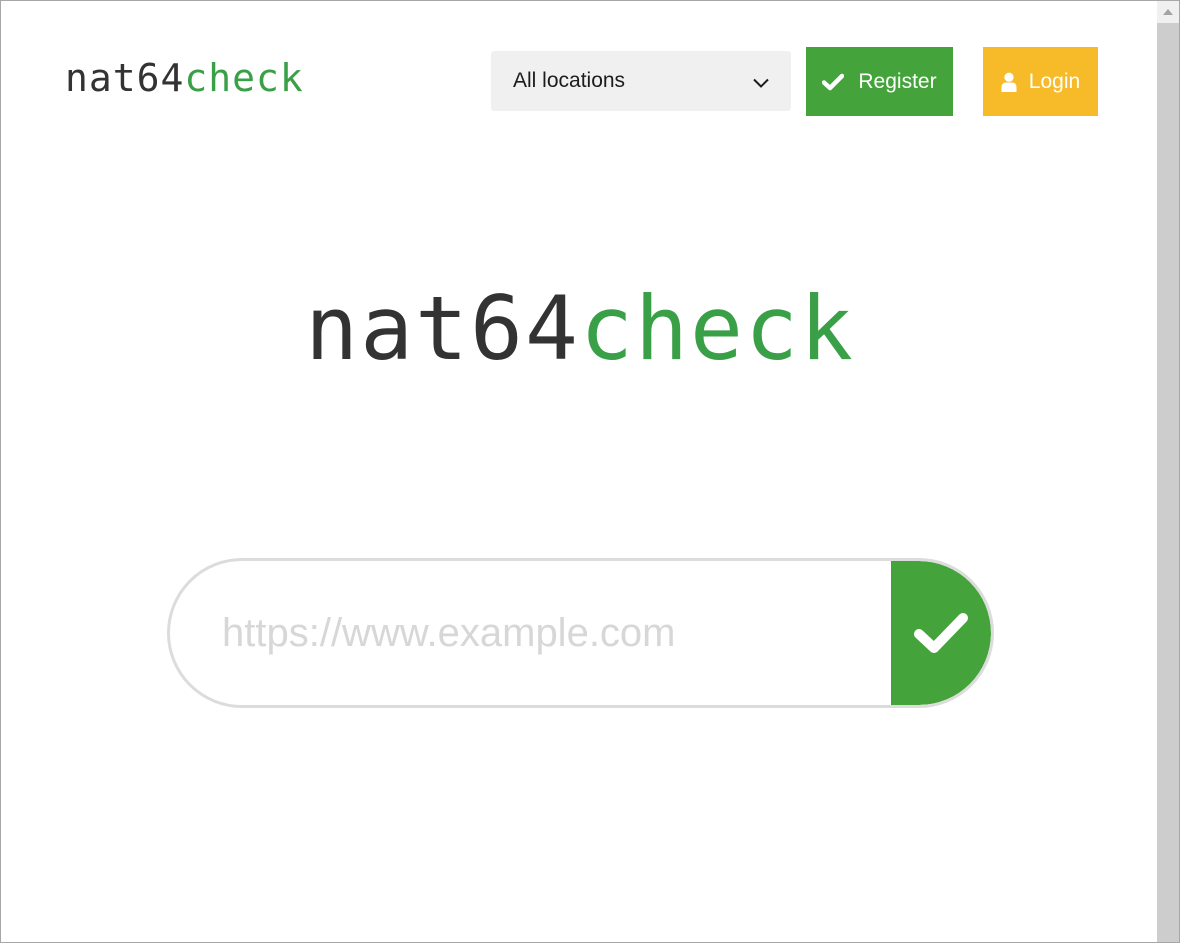 This screenshot has height=943, width=1180. Describe the element at coordinates (1054, 81) in the screenshot. I see `login-button-label: Login` at that location.